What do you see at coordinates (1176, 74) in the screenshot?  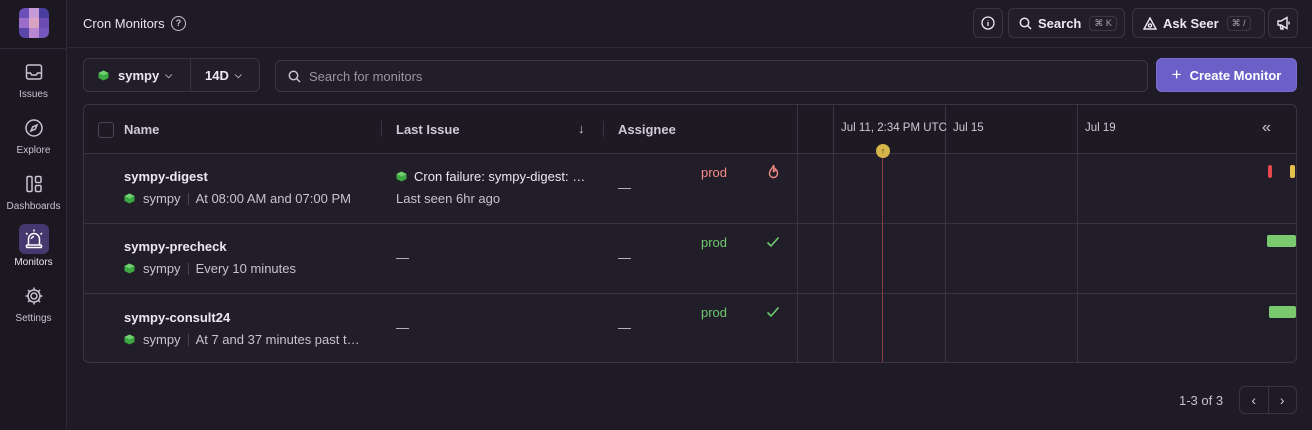 I see `plus-icon: +` at bounding box center [1176, 74].